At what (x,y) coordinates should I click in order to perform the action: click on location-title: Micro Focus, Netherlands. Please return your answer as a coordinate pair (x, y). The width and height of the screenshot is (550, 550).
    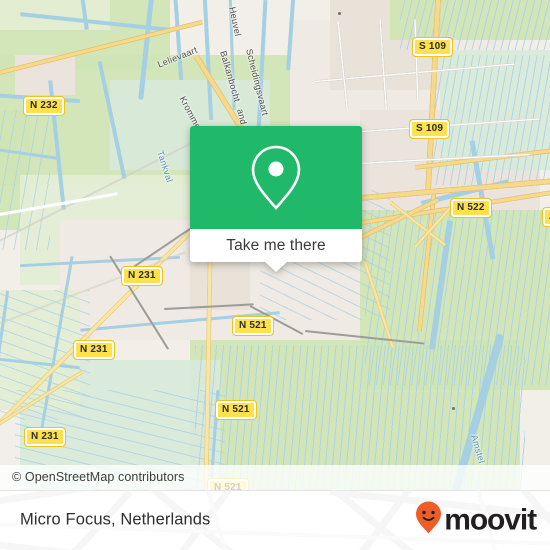
    Looking at the image, I should click on (115, 519).